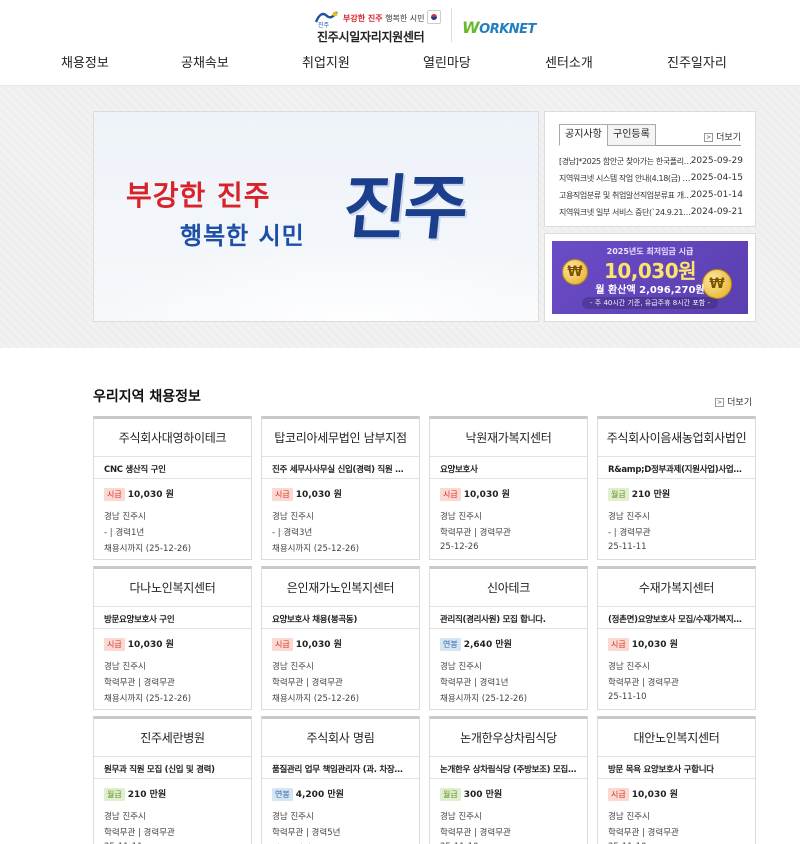 The width and height of the screenshot is (800, 844). What do you see at coordinates (447, 61) in the screenshot?
I see `nav-item-open-board: 열린마당` at bounding box center [447, 61].